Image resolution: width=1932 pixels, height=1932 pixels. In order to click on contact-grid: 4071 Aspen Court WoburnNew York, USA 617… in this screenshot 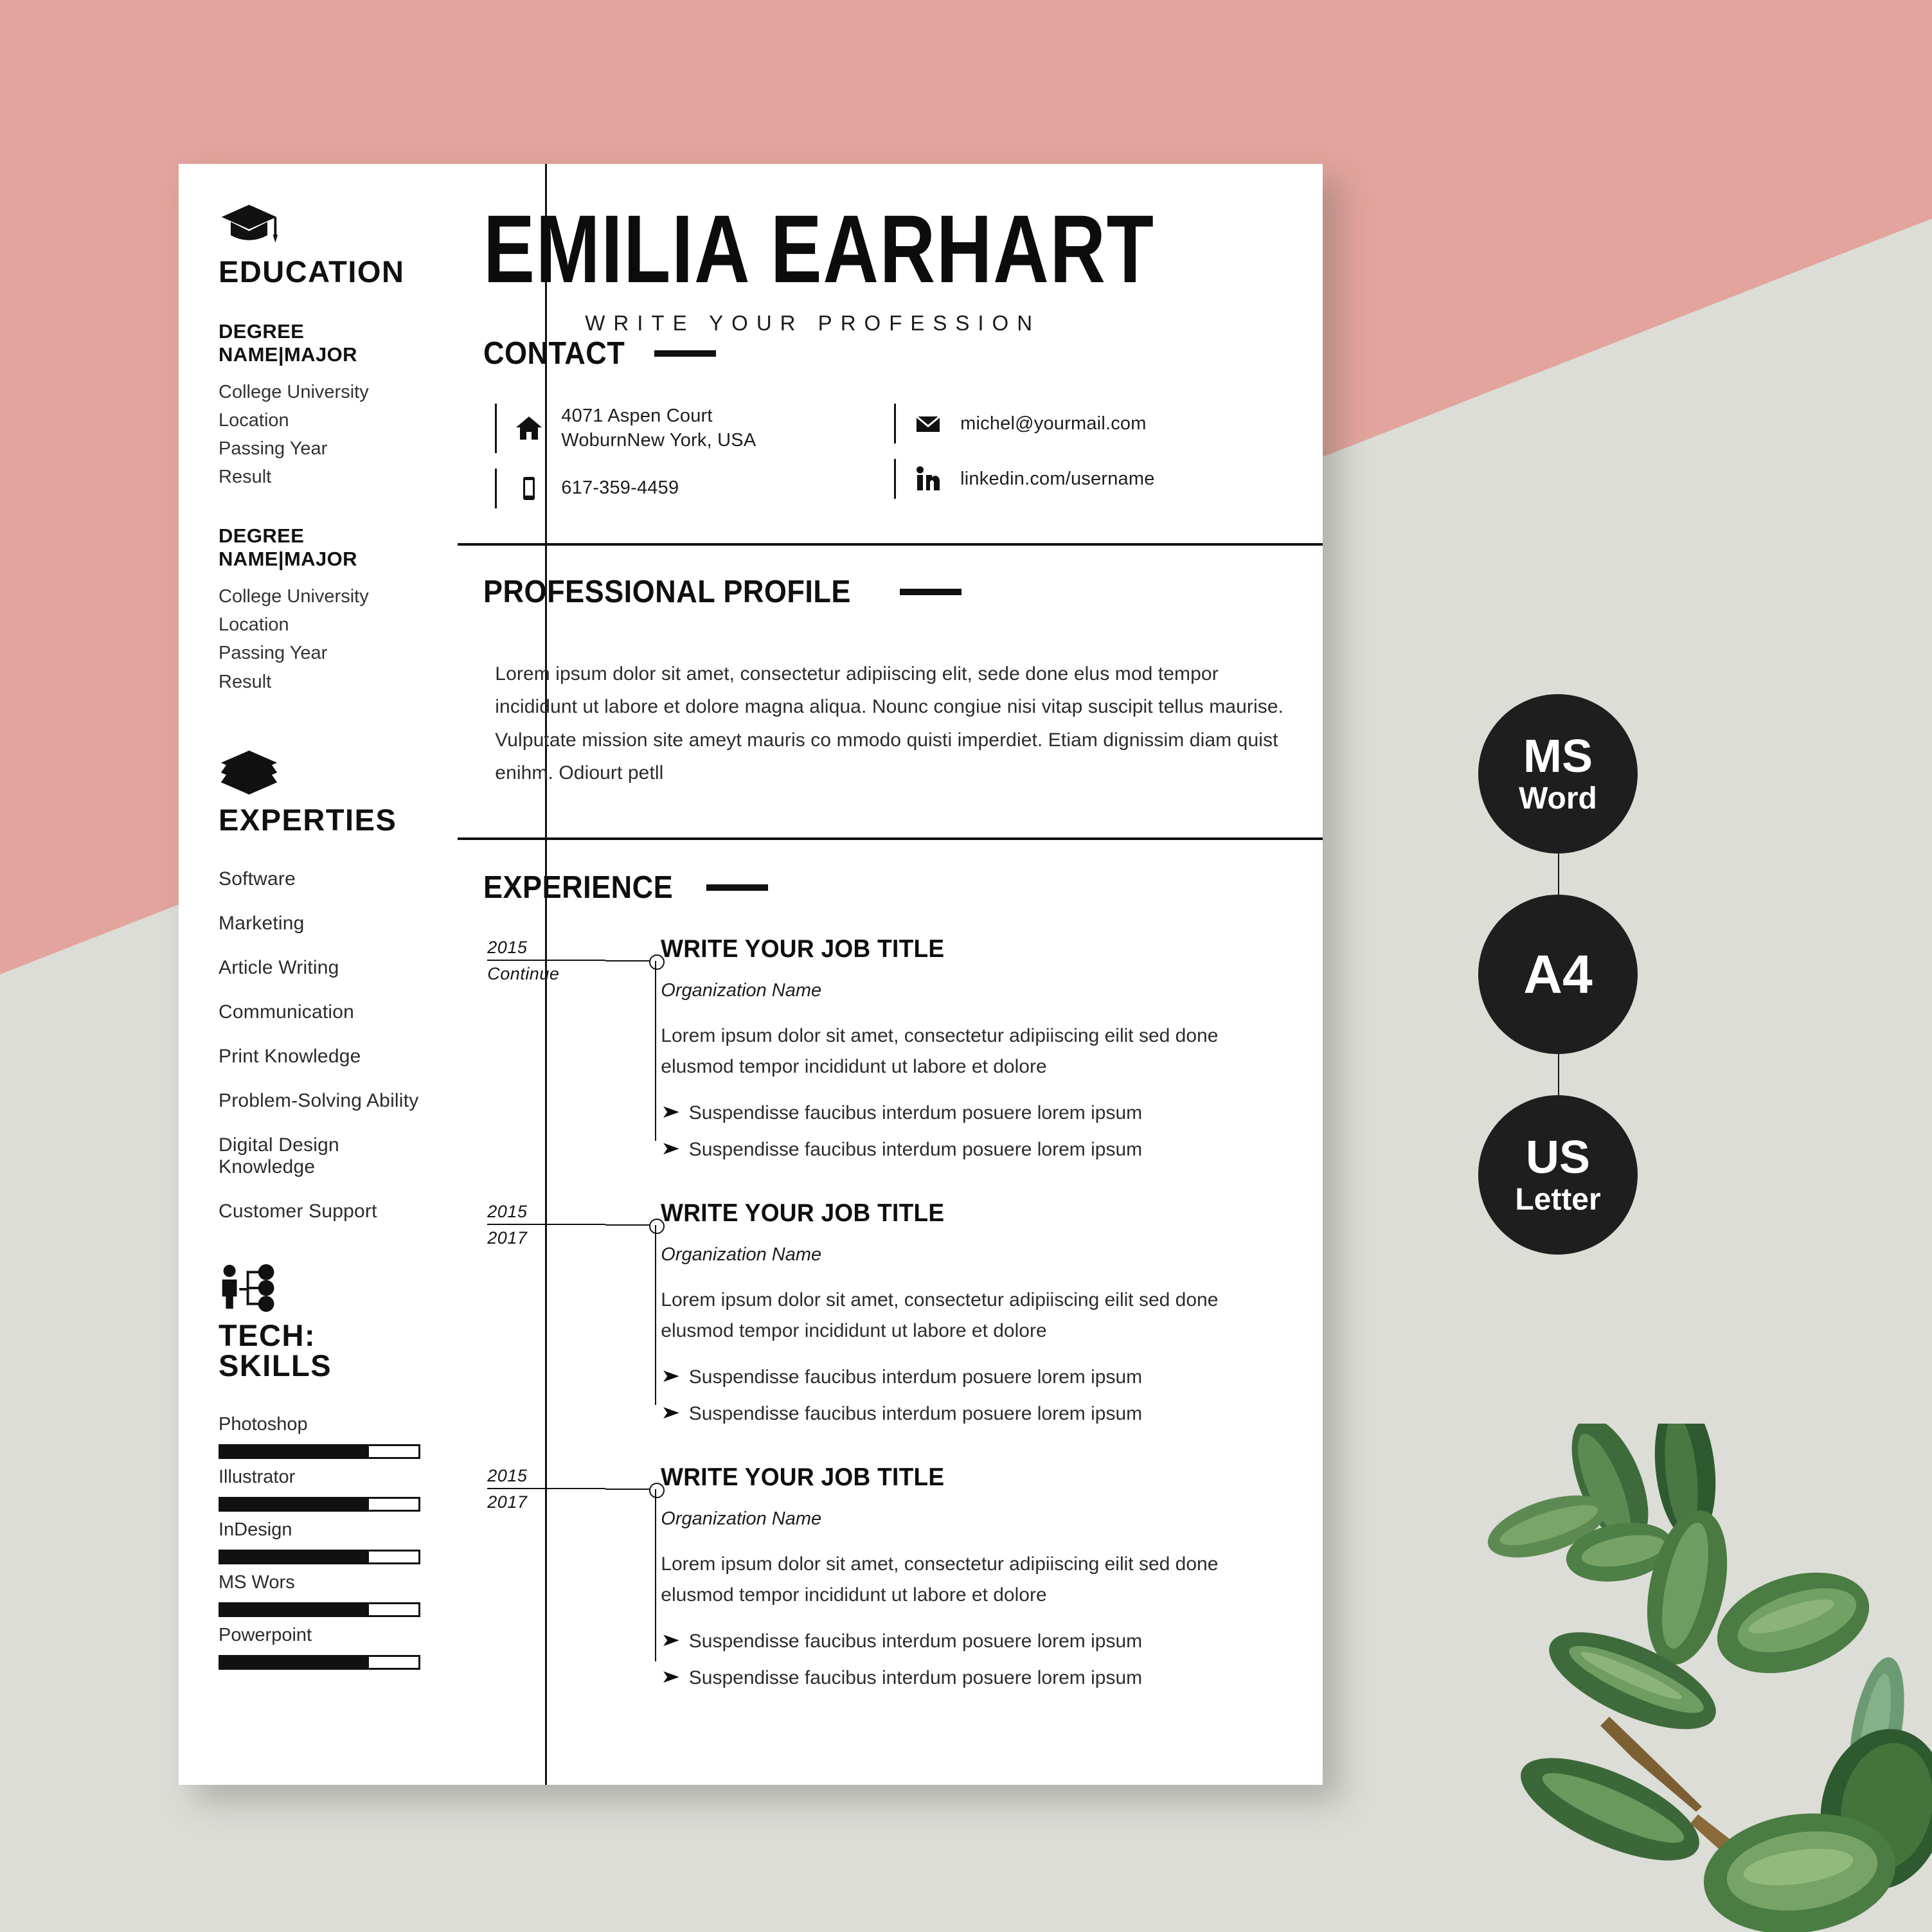, I will do `click(888, 459)`.